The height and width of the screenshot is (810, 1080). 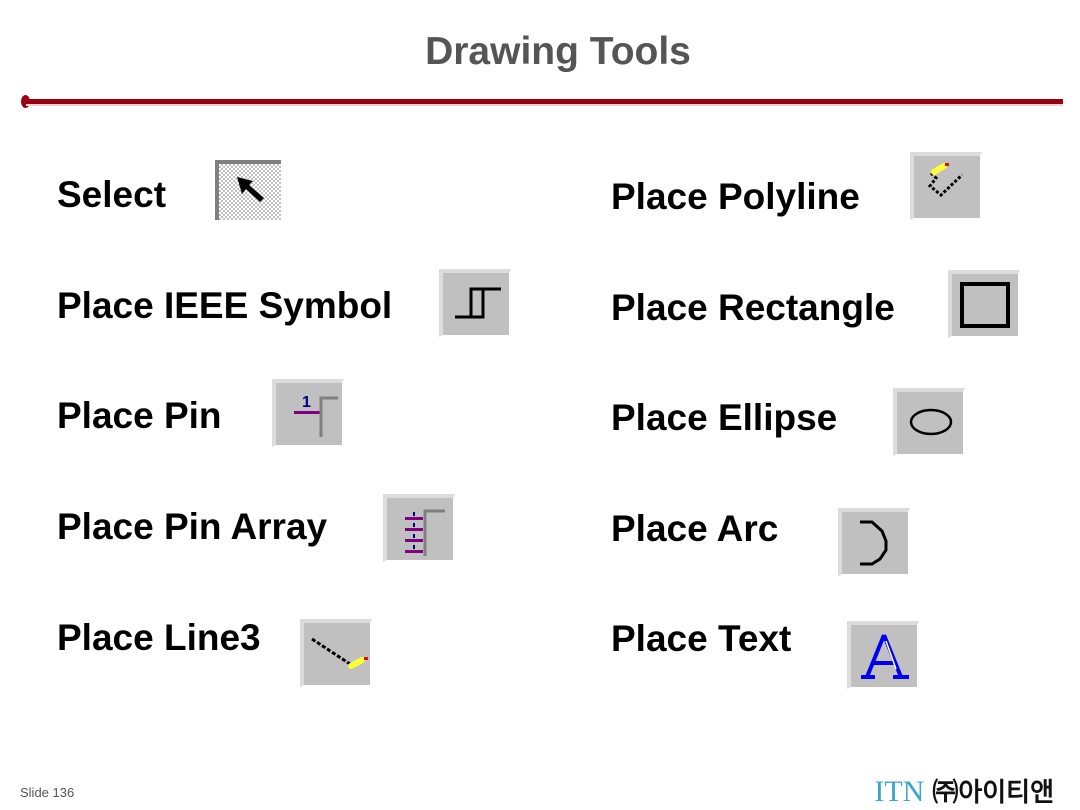 What do you see at coordinates (899, 791) in the screenshot?
I see `brand-name: ITN` at bounding box center [899, 791].